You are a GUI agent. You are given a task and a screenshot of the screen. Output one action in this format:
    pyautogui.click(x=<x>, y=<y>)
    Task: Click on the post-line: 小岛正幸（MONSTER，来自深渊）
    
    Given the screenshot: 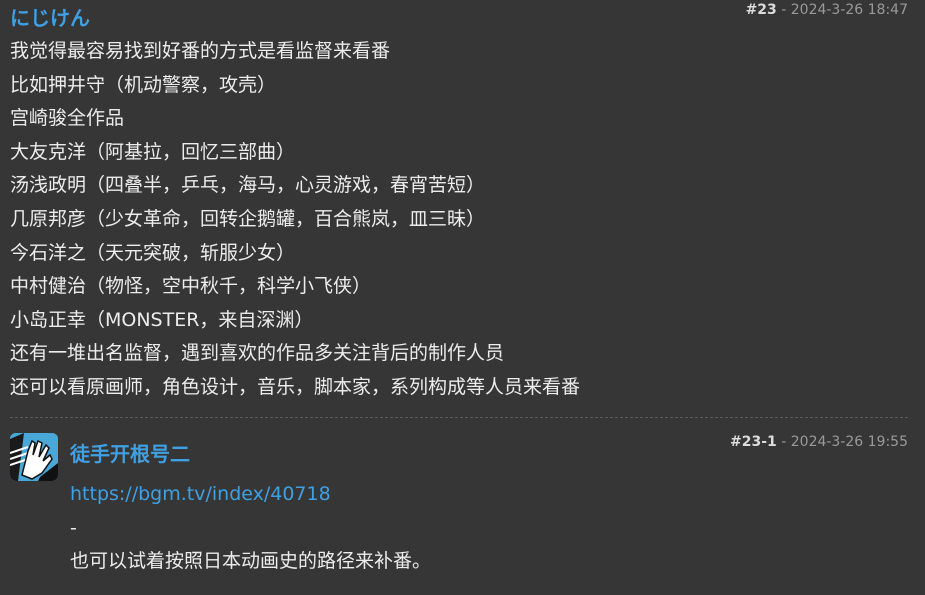 What is the action you would take?
    pyautogui.click(x=162, y=319)
    